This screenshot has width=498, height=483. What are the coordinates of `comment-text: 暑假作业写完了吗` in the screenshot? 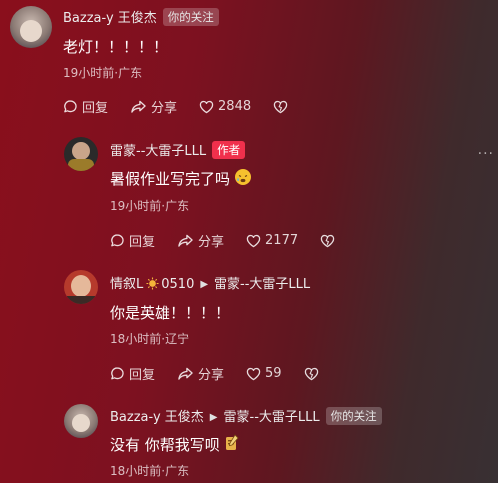 It's located at (181, 178).